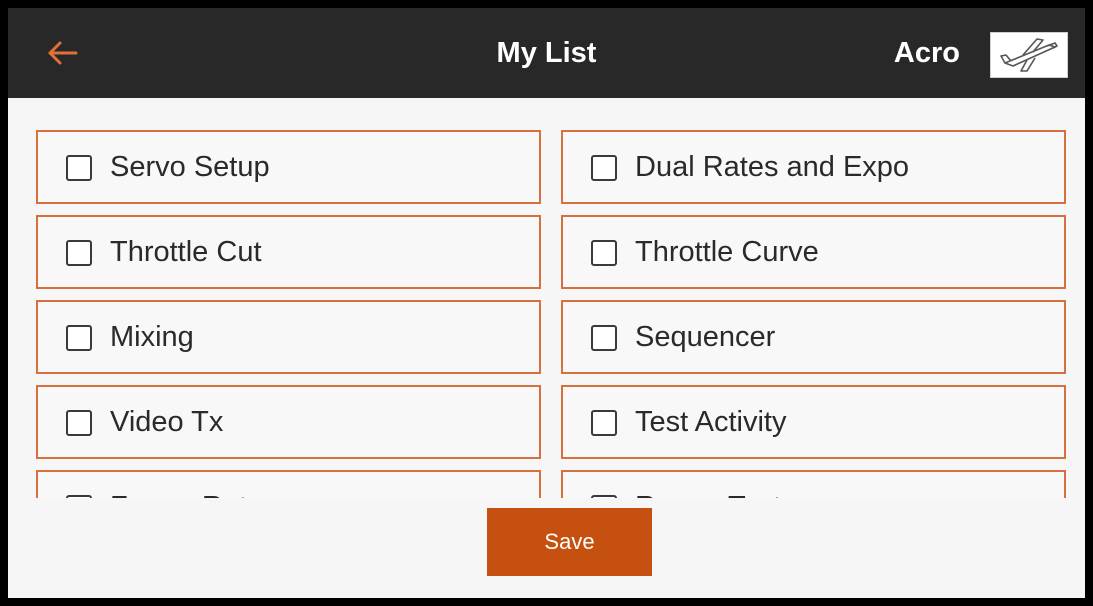 The width and height of the screenshot is (1093, 606). What do you see at coordinates (190, 167) in the screenshot?
I see `item-label: Servo Setup` at bounding box center [190, 167].